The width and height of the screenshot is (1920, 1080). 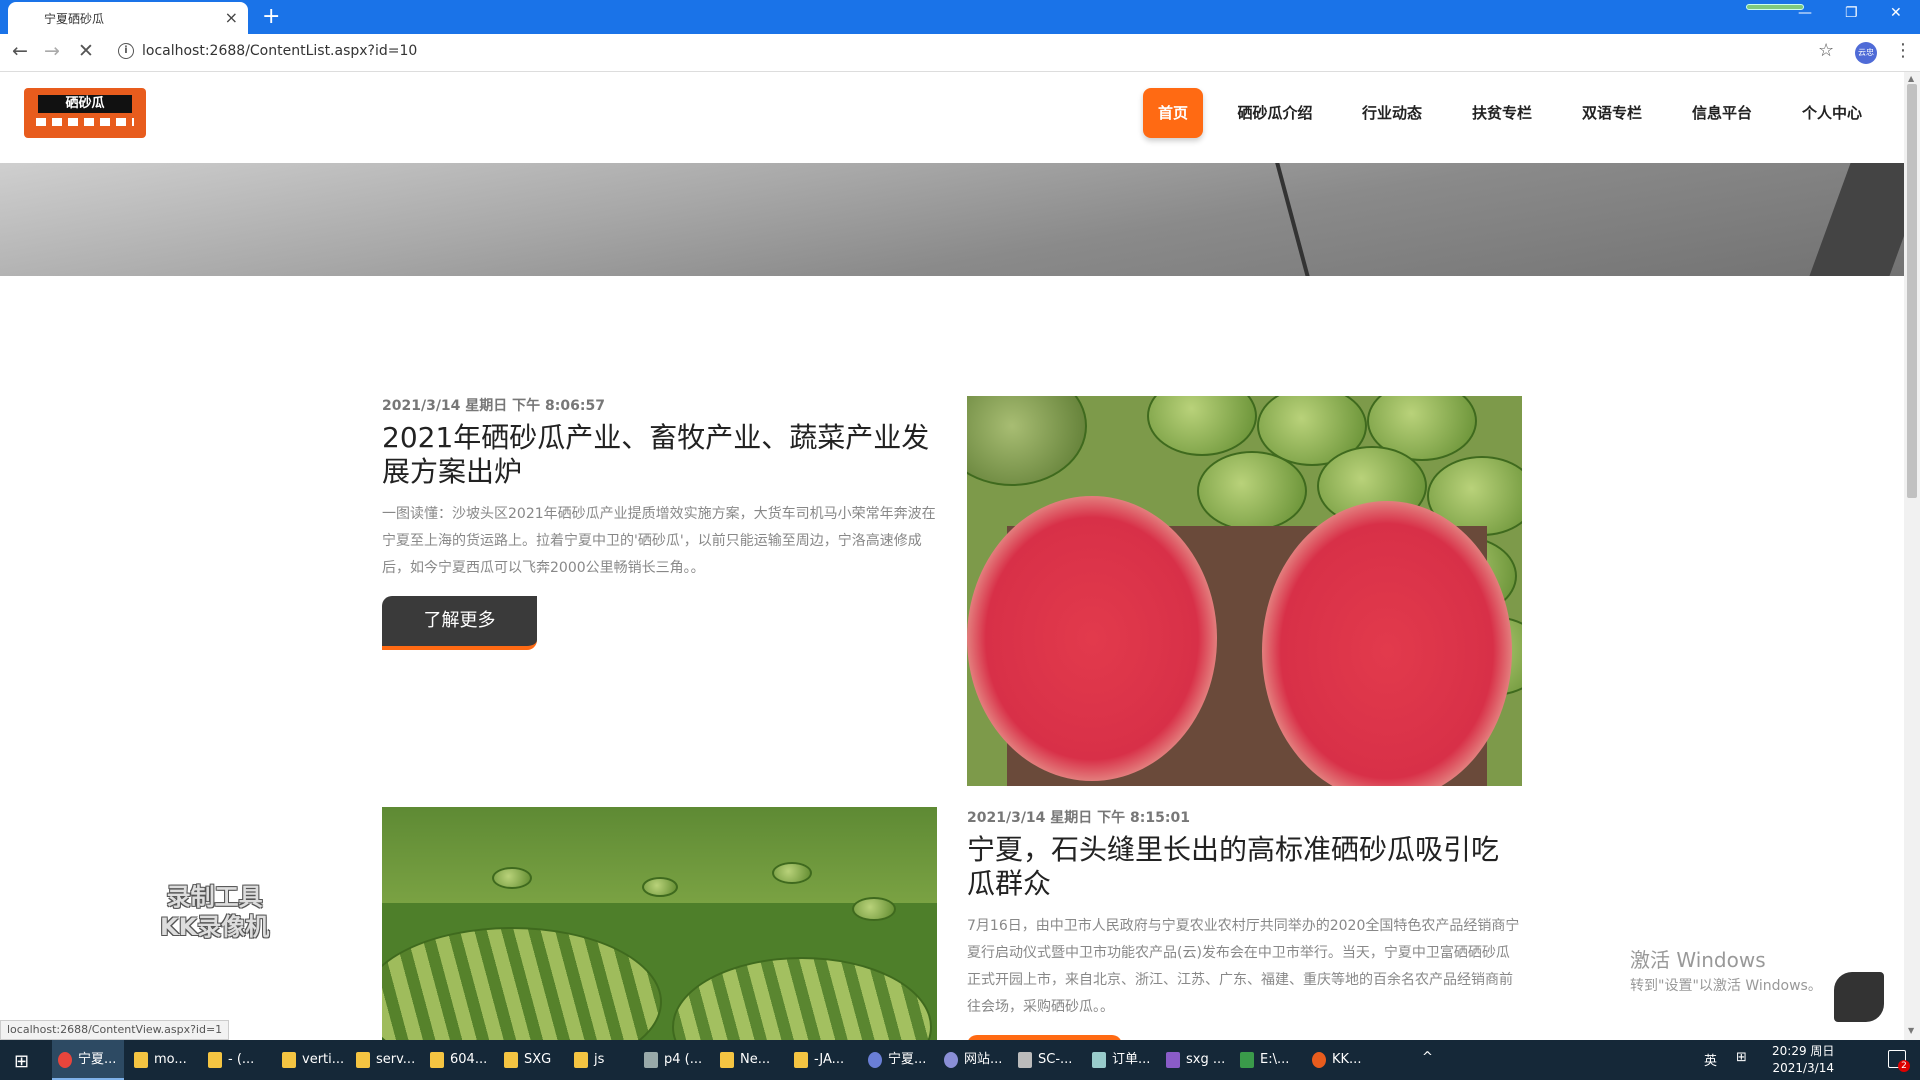 What do you see at coordinates (85, 122) in the screenshot?
I see `logo-decoration` at bounding box center [85, 122].